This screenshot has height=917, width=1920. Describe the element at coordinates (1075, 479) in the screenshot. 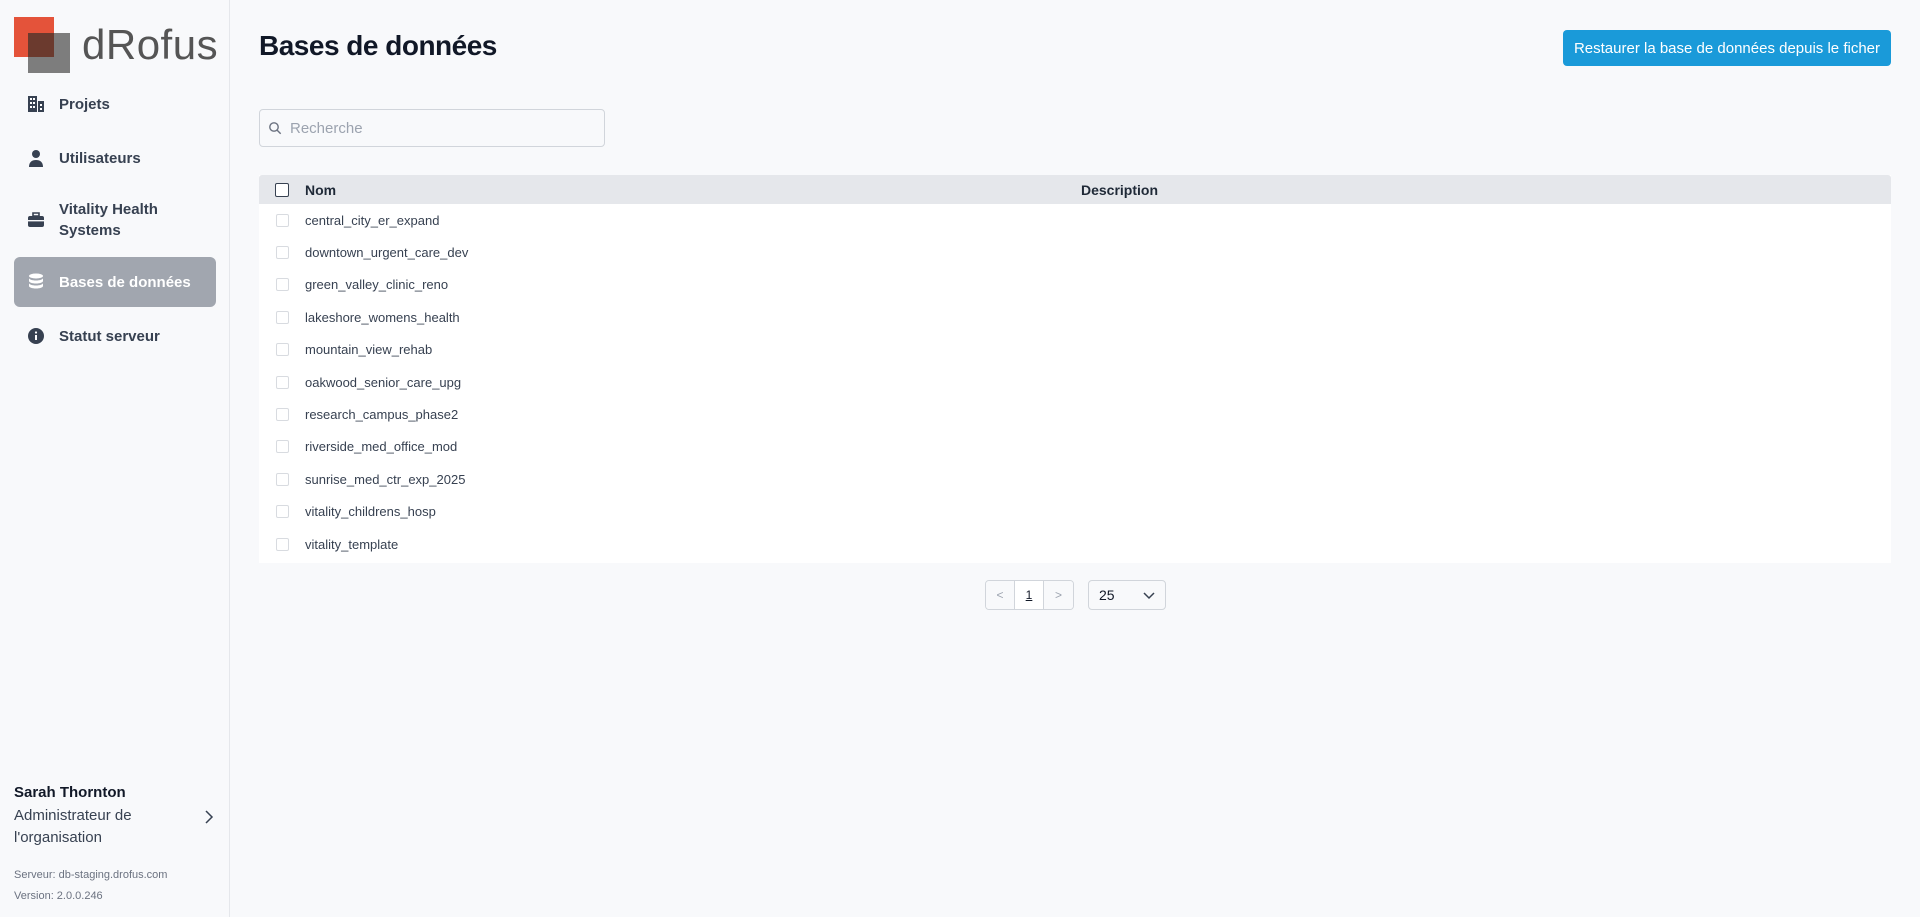

I see `table-row: sunrise_med_ctr_exp_2025` at that location.